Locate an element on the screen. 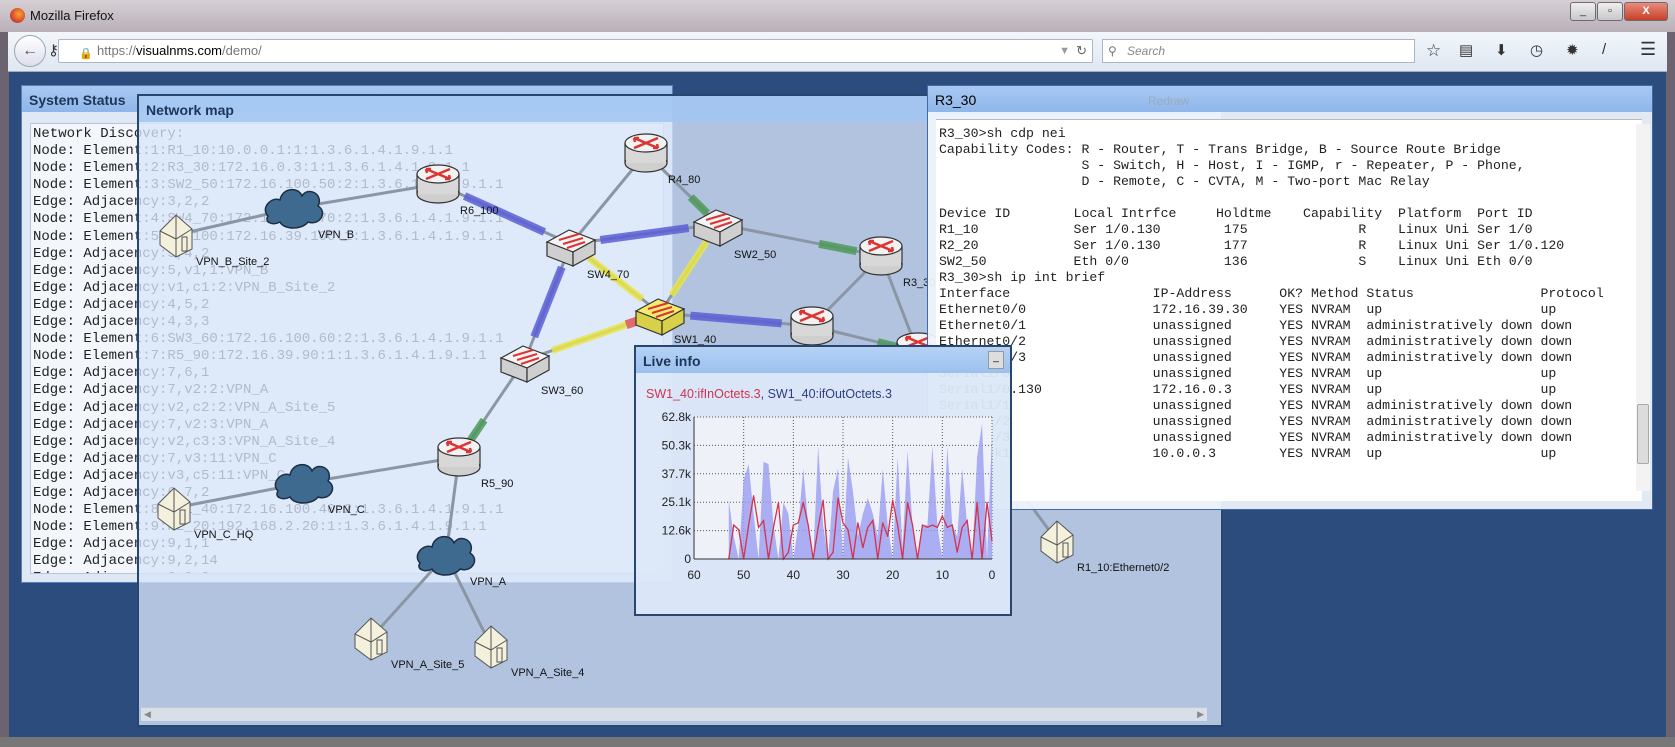 Image resolution: width=1675 pixels, height=747 pixels. horizontal-scrollbar: ◀ ▶ is located at coordinates (674, 714).